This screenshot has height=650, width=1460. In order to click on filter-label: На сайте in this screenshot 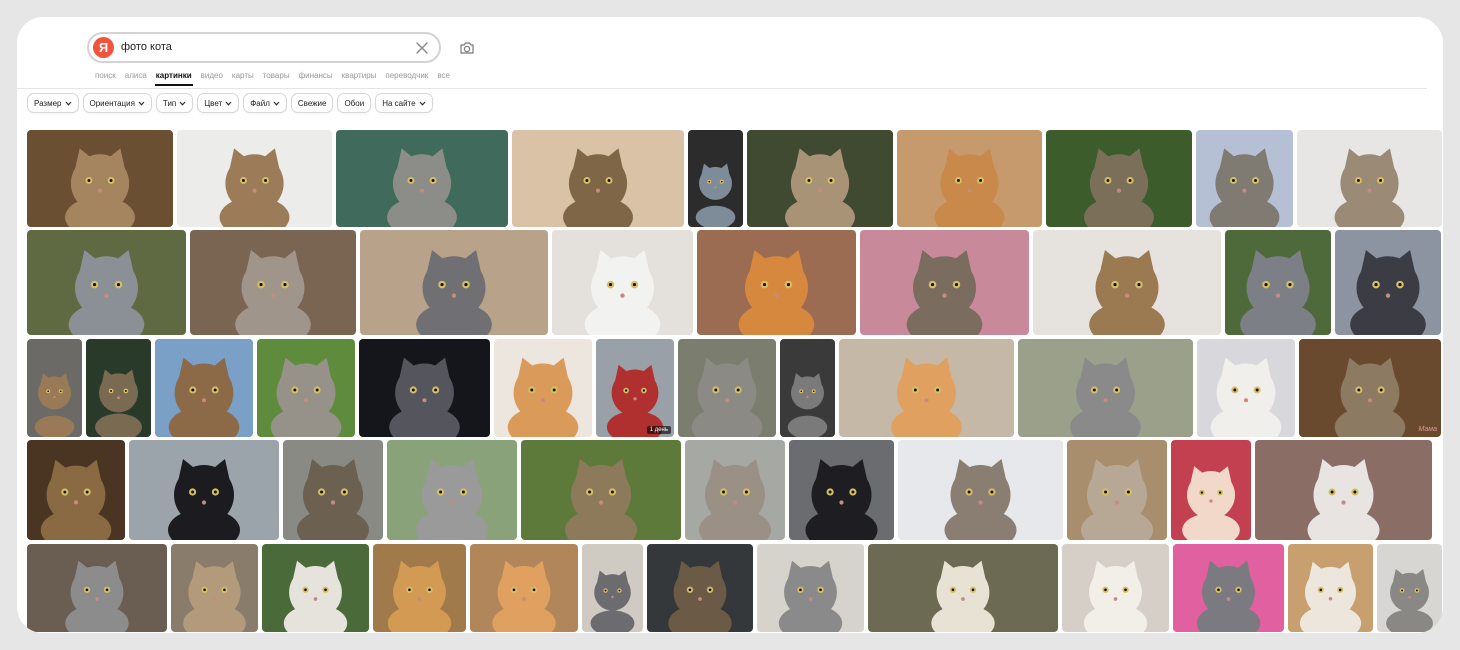, I will do `click(399, 103)`.